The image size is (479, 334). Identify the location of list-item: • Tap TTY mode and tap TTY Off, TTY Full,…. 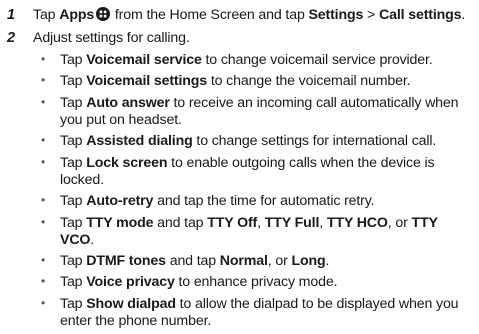
(253, 232).